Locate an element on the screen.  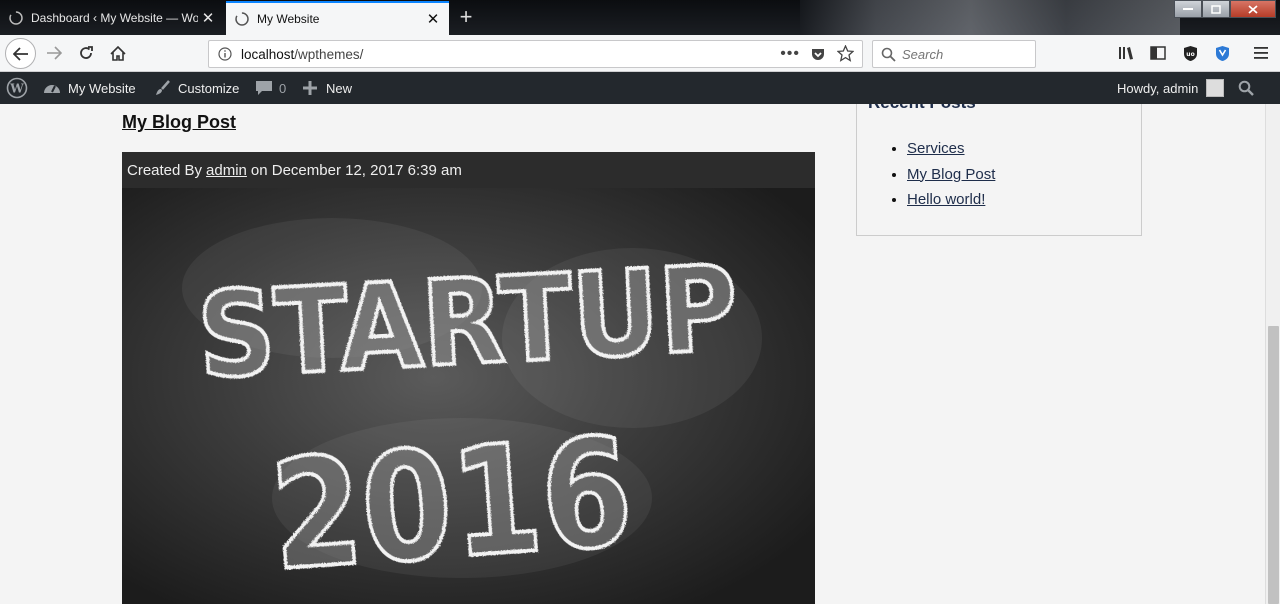
navigation-toolbar: localhost/wpthemes/ ••• uo is located at coordinates (640, 53).